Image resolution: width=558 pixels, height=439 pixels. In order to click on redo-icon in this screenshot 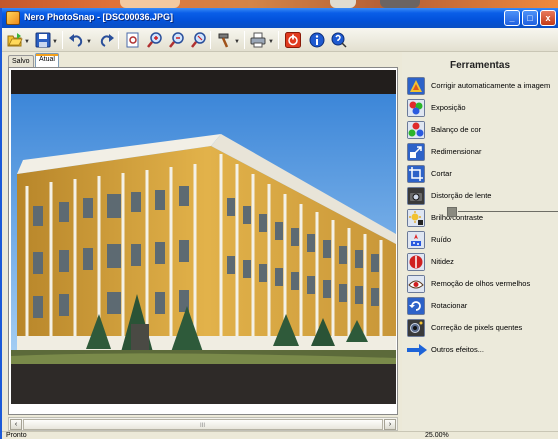, I will do `click(107, 40)`.